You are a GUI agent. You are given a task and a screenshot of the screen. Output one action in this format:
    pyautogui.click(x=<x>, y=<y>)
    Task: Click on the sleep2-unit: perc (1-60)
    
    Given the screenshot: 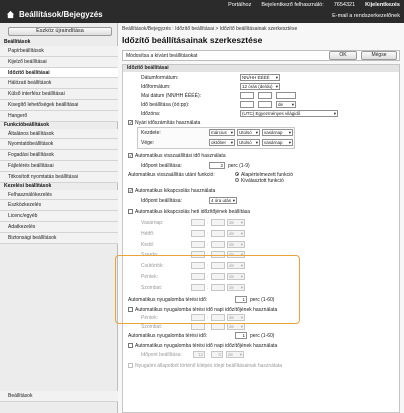 What is the action you would take?
    pyautogui.click(x=262, y=336)
    